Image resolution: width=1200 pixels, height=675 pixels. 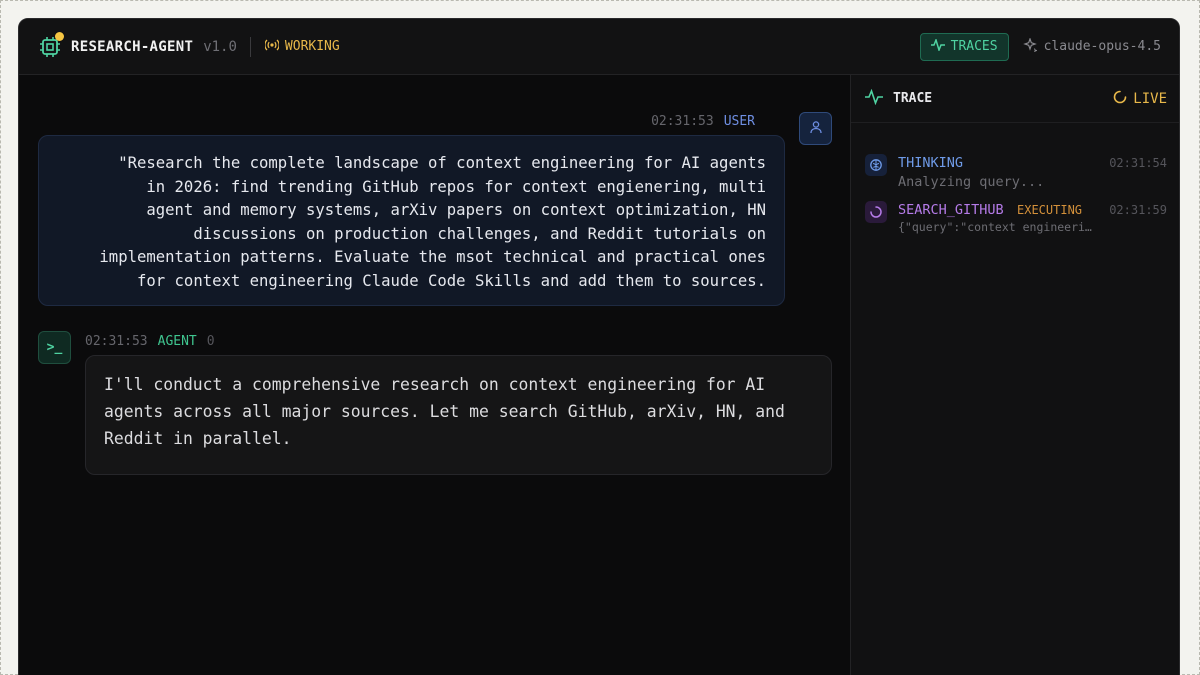 What do you see at coordinates (59, 36) in the screenshot?
I see `activity-dot` at bounding box center [59, 36].